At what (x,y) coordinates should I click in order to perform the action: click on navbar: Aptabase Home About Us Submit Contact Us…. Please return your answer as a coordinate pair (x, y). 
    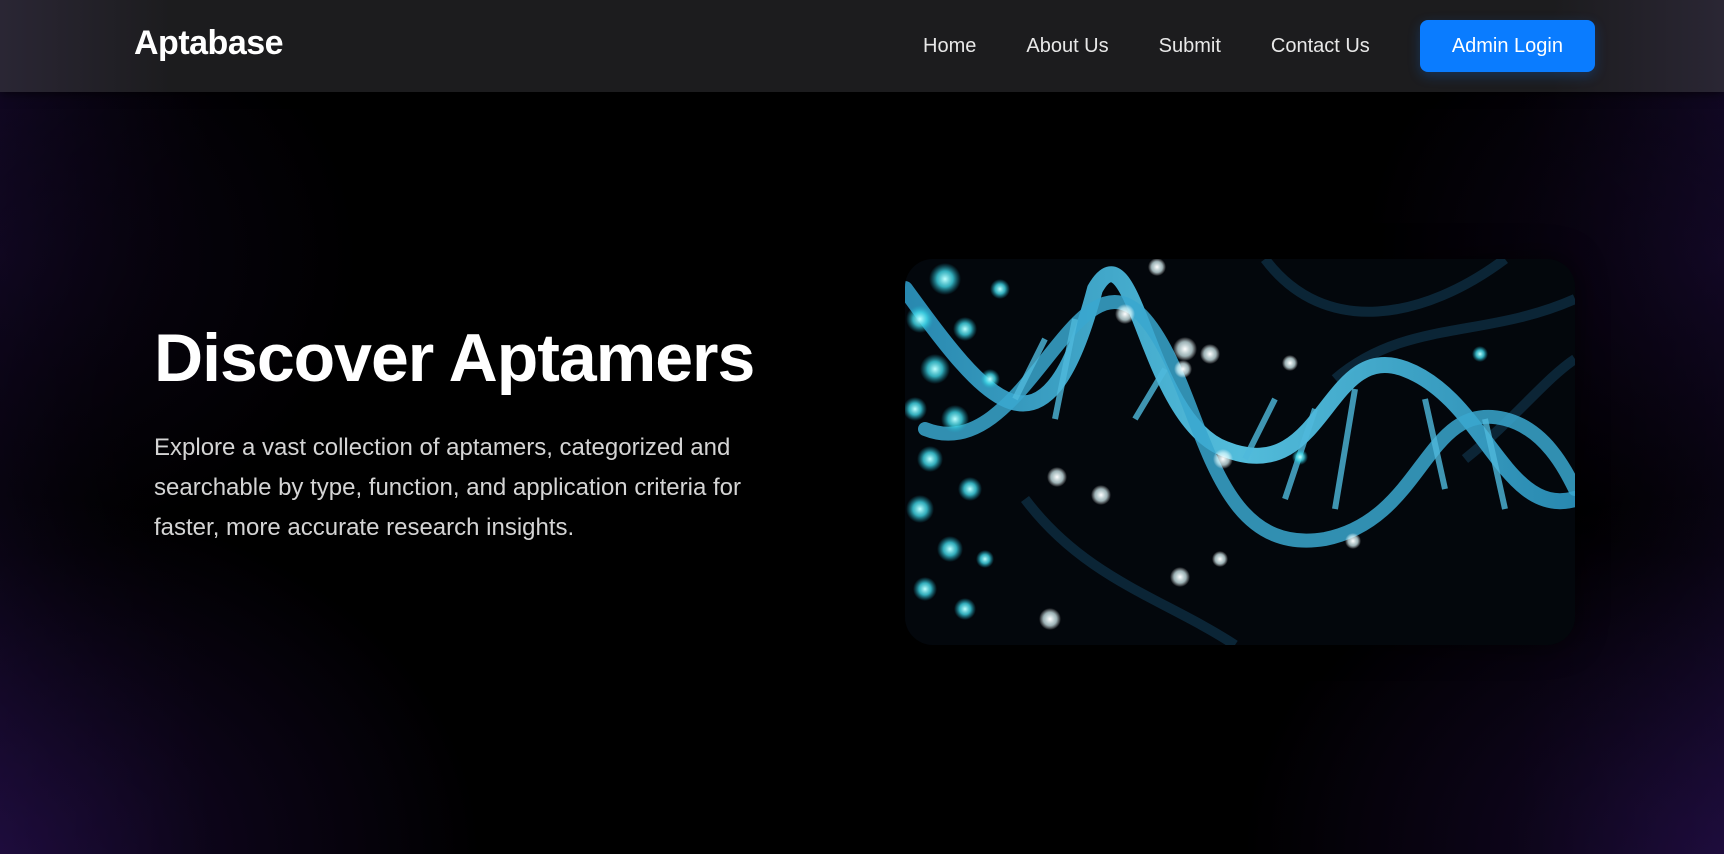
    Looking at the image, I should click on (862, 46).